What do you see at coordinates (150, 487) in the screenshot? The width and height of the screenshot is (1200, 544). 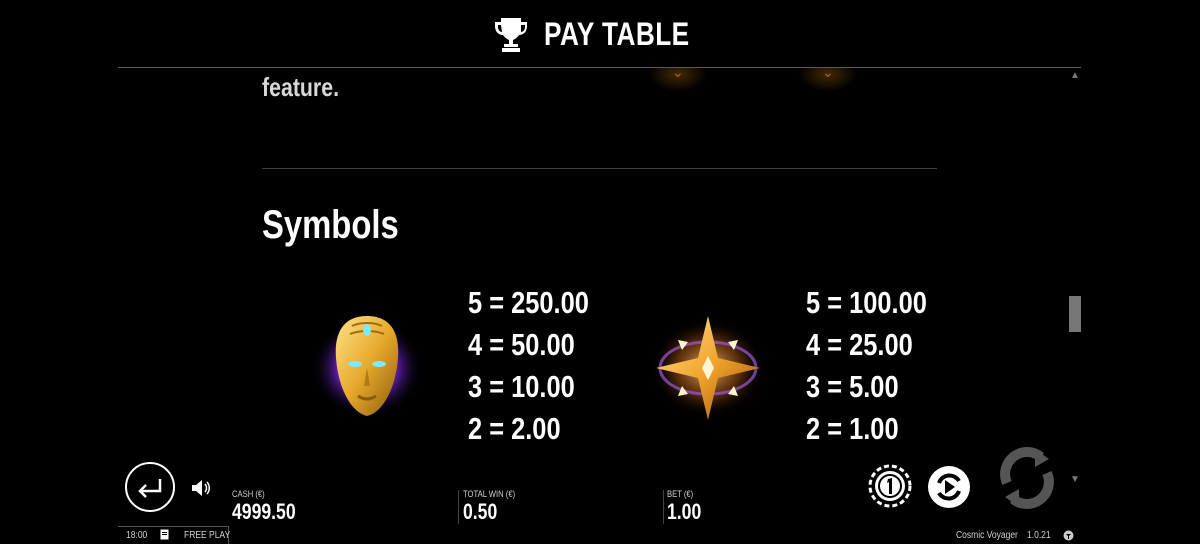 I see `back-button` at bounding box center [150, 487].